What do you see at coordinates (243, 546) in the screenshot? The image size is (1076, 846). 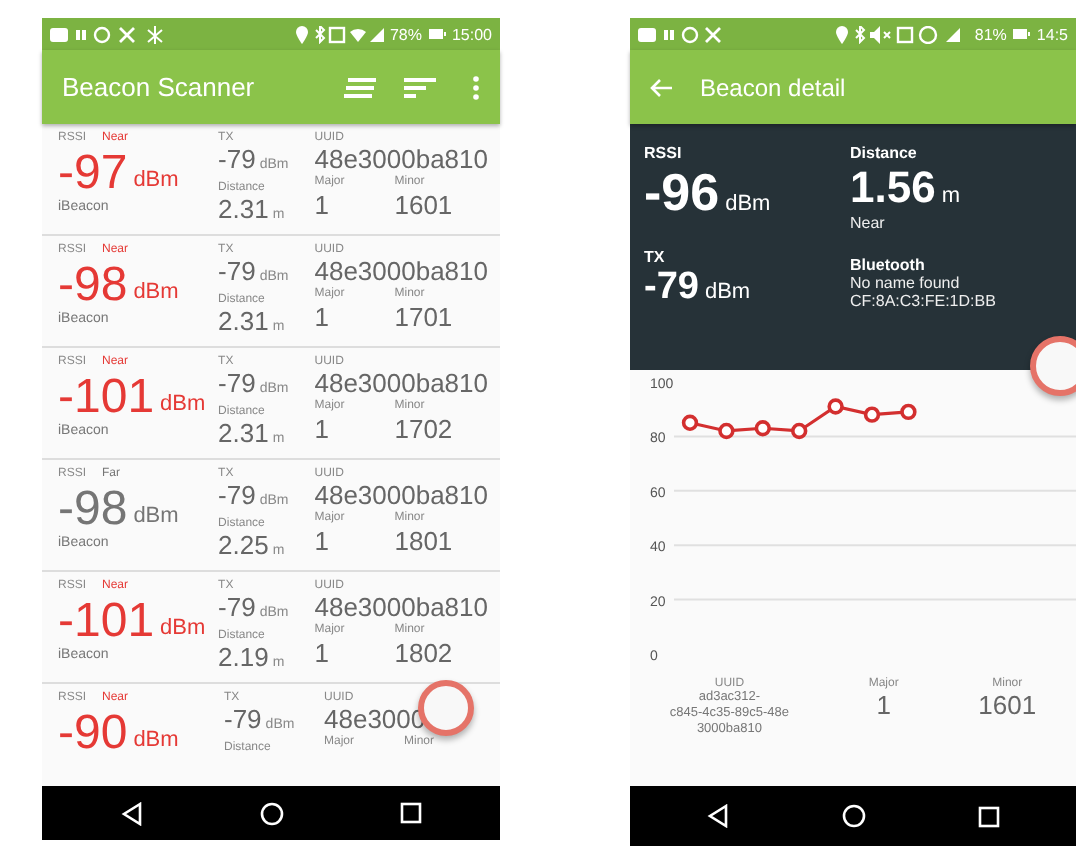 I see `distance-value: 2.25` at bounding box center [243, 546].